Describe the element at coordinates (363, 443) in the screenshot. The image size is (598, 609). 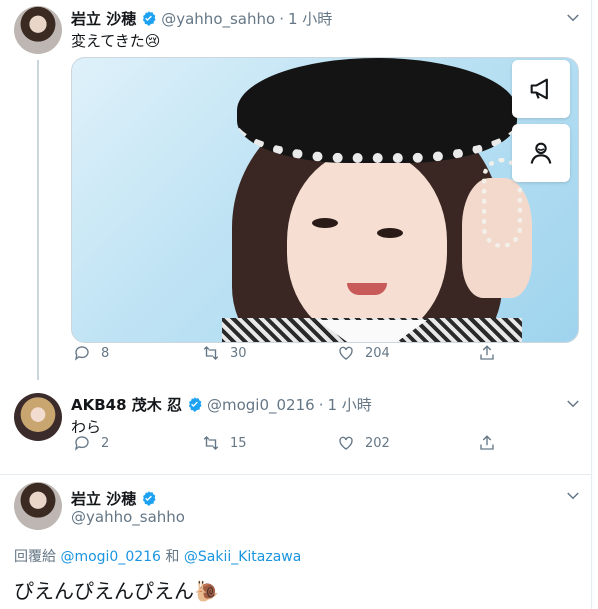
I see `like-button: 202` at that location.